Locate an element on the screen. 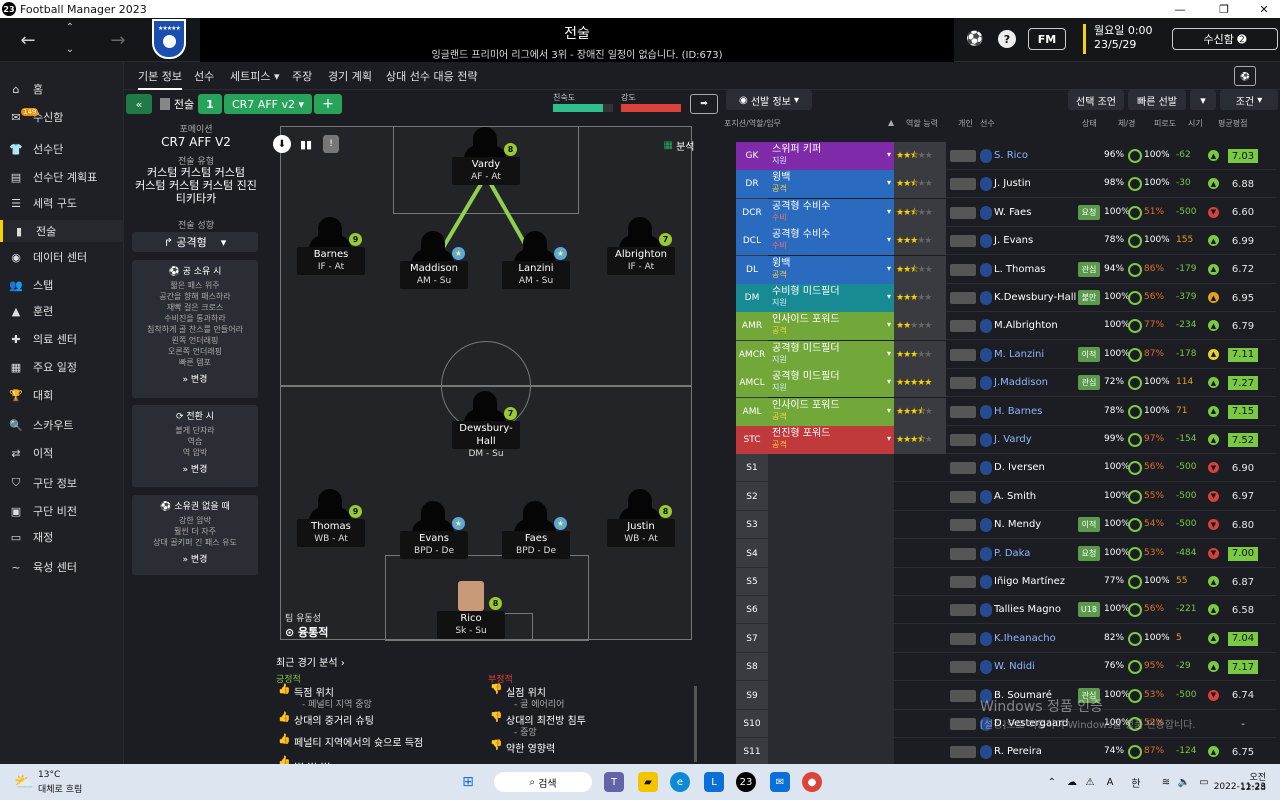 Image resolution: width=1280 pixels, height=800 pixels. position-code: S6 is located at coordinates (752, 610).